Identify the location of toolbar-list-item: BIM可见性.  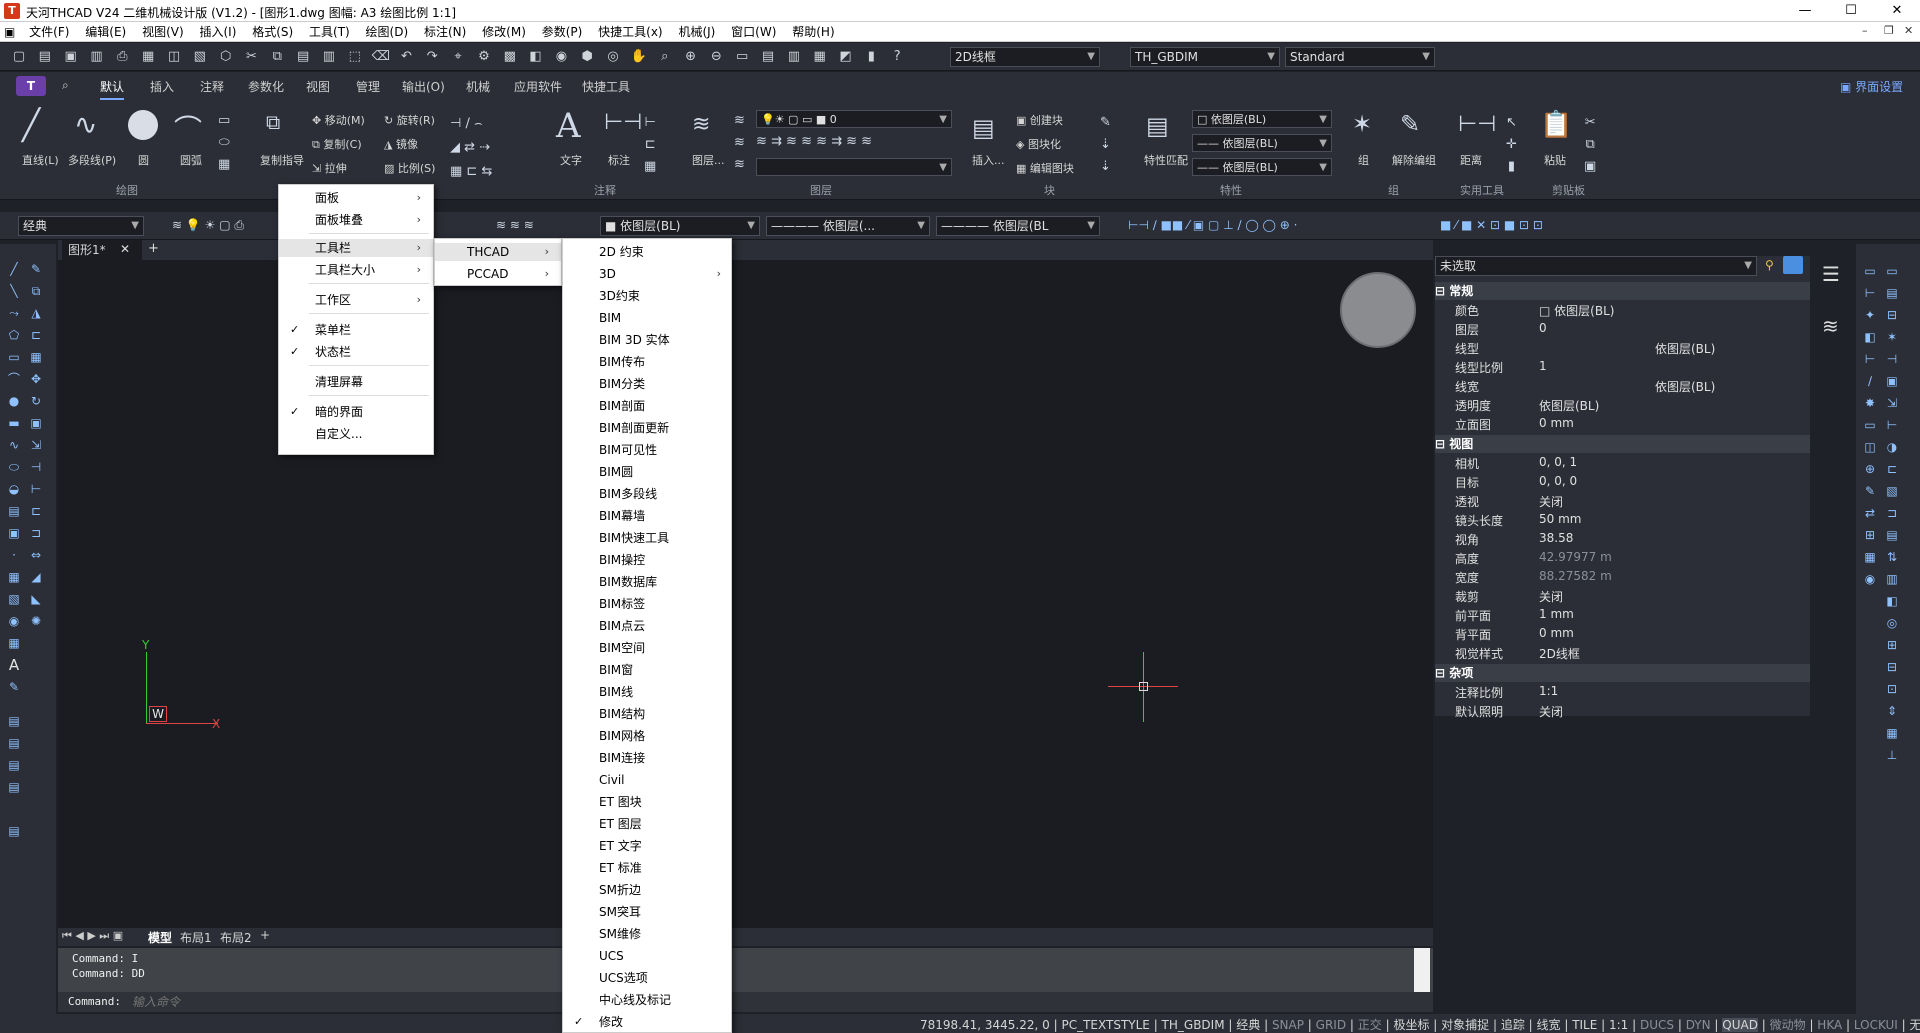
(648, 450).